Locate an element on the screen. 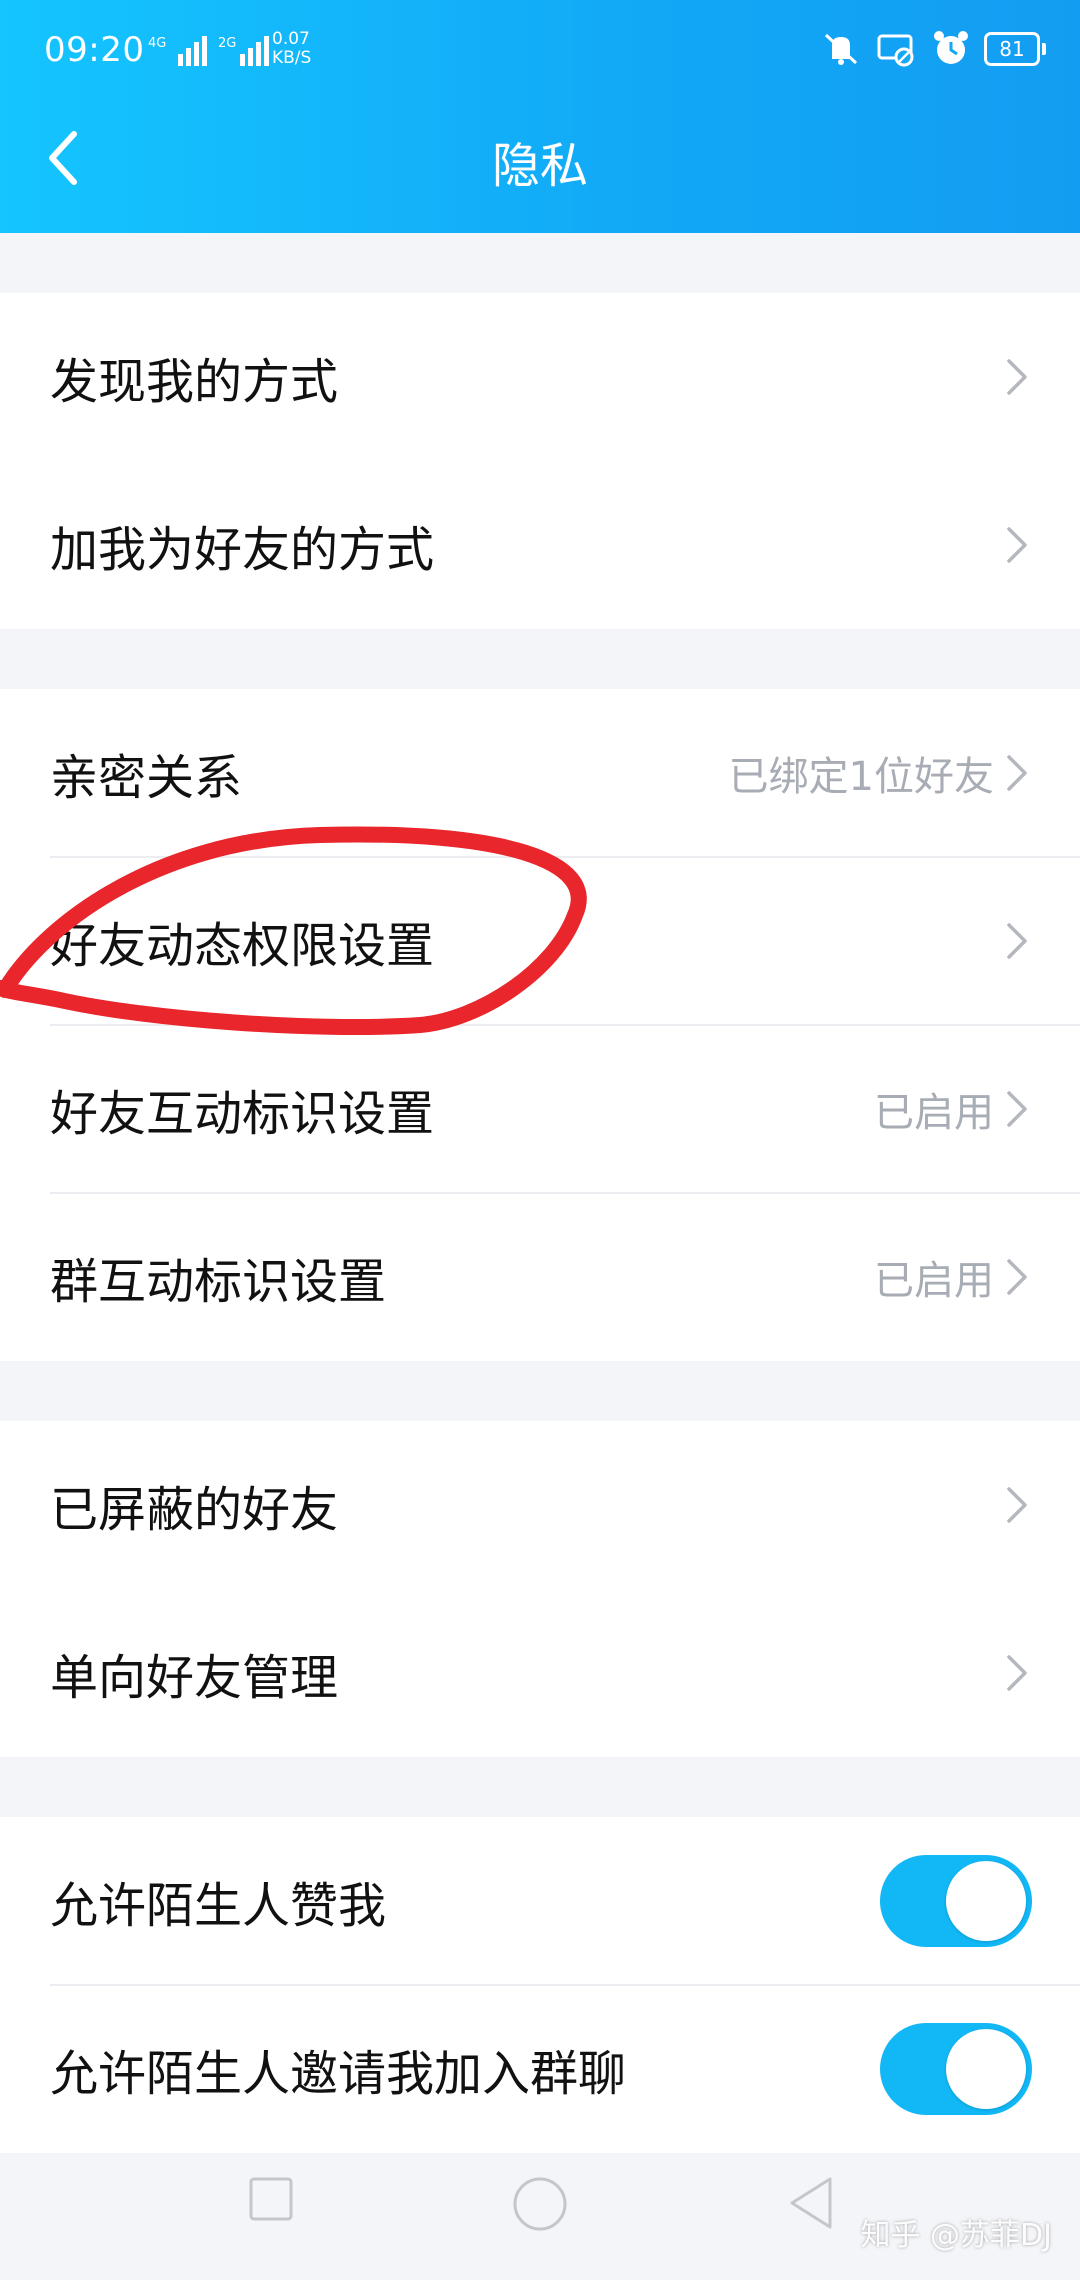 The width and height of the screenshot is (1080, 2280). section-strangers: 允许陌生人赞我 允许陌生人邀请我加入群聊 is located at coordinates (540, 1985).